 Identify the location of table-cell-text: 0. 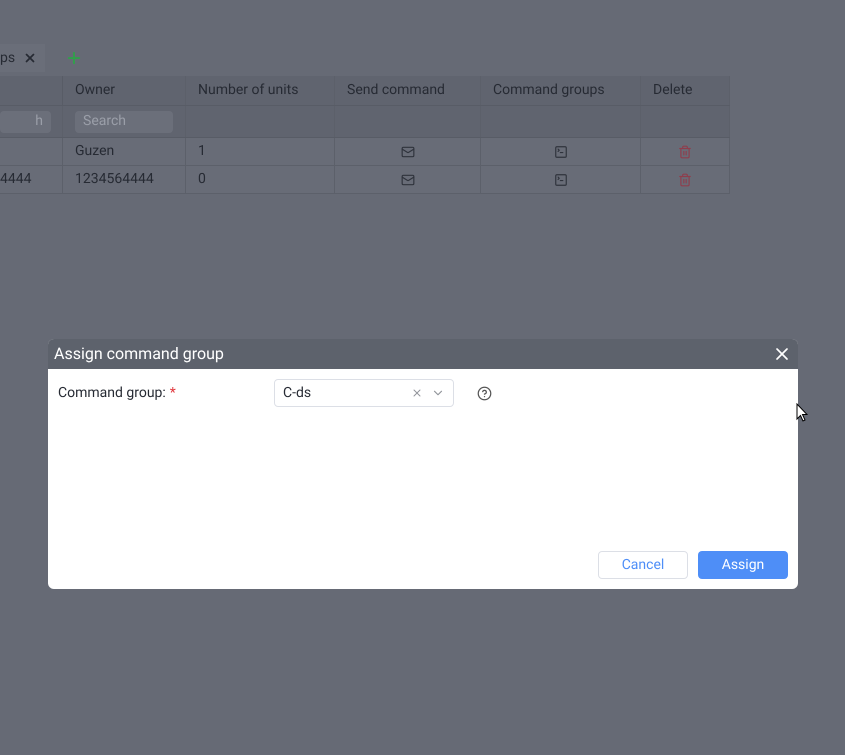
(202, 179).